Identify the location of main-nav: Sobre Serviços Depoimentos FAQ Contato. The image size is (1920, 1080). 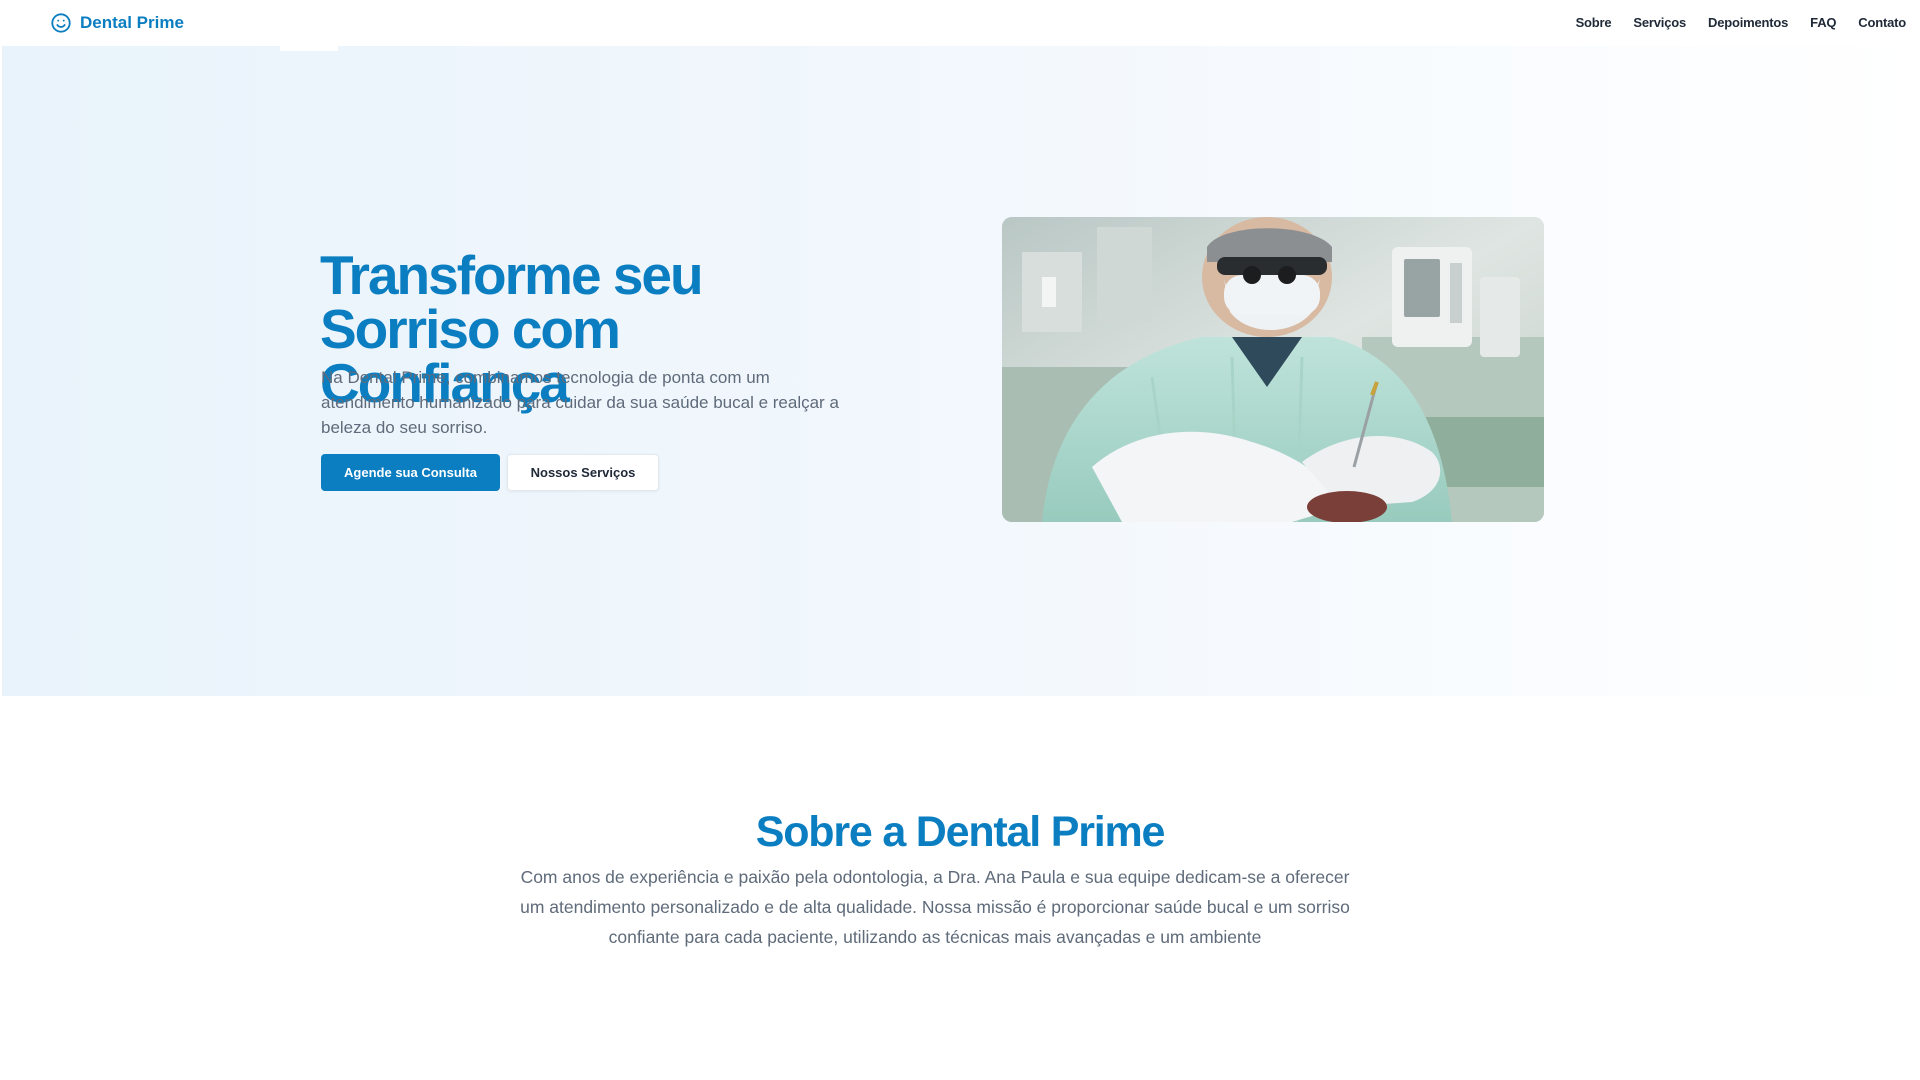
(1741, 22).